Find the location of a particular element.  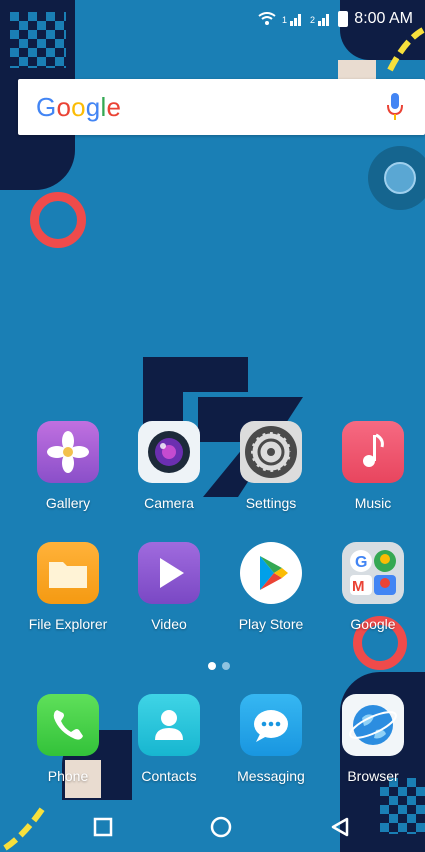

page-dot-inactive is located at coordinates (226, 666).